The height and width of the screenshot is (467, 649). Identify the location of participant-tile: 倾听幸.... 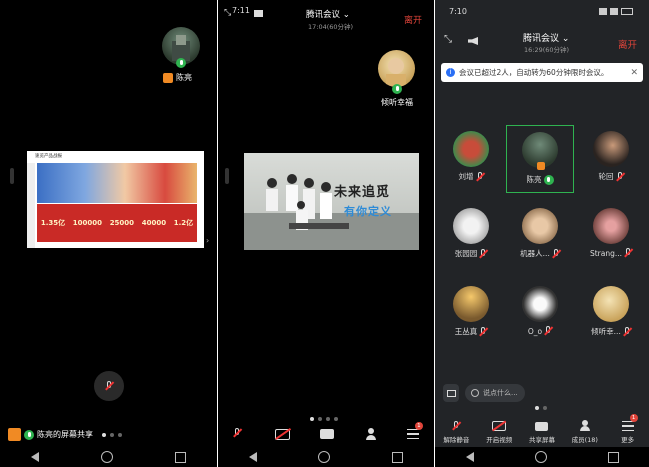
(611, 311).